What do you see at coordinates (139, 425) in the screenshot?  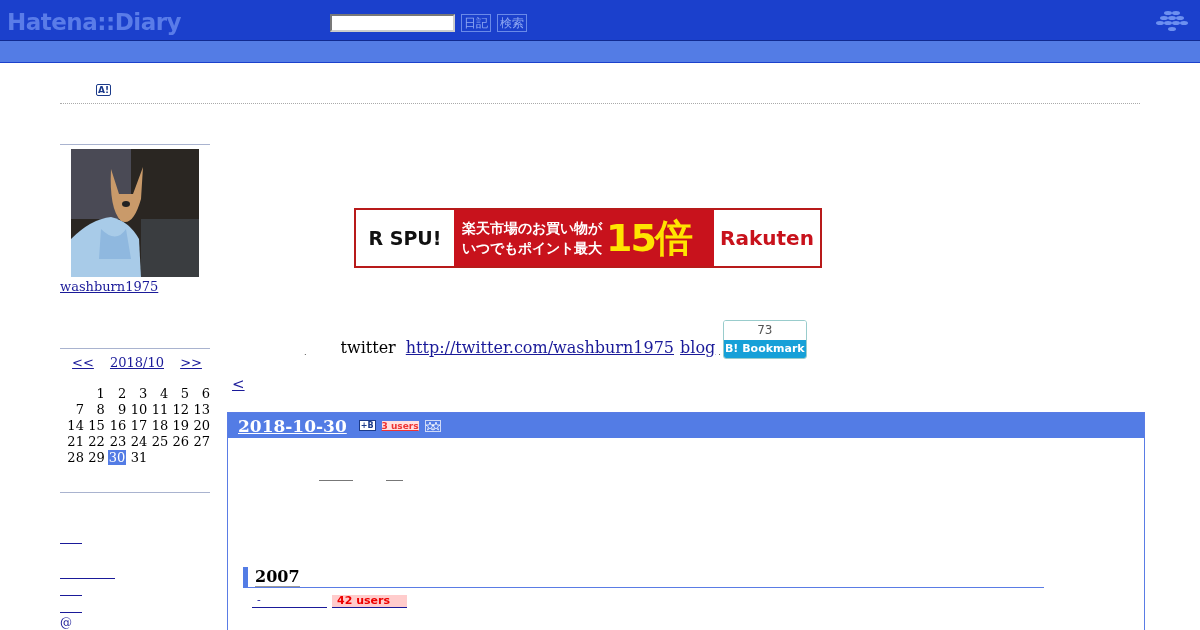 I see `calendar-day: 17` at bounding box center [139, 425].